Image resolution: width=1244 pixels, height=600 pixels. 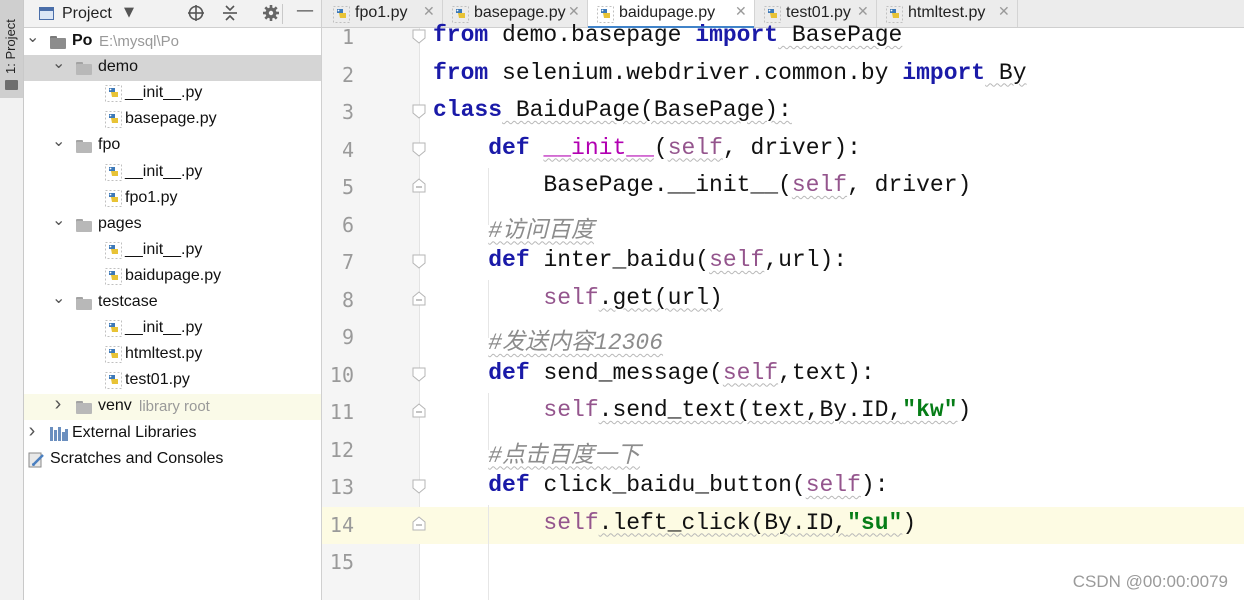 What do you see at coordinates (647, 110) in the screenshot?
I see `code-token: BaiduPage(BasePage):` at bounding box center [647, 110].